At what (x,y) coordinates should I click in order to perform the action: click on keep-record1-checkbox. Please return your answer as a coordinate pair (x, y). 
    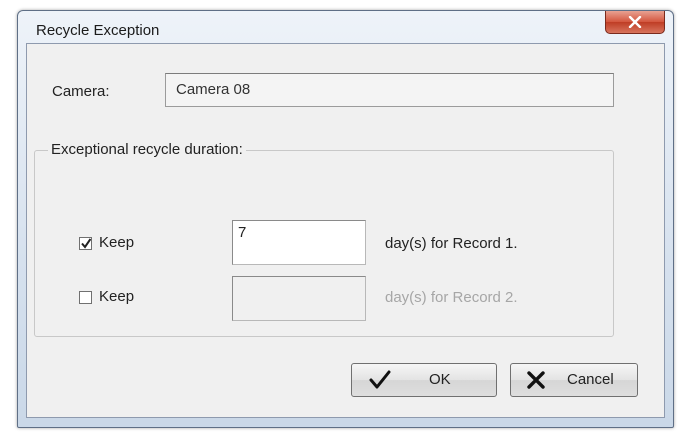
    Looking at the image, I should click on (85, 243).